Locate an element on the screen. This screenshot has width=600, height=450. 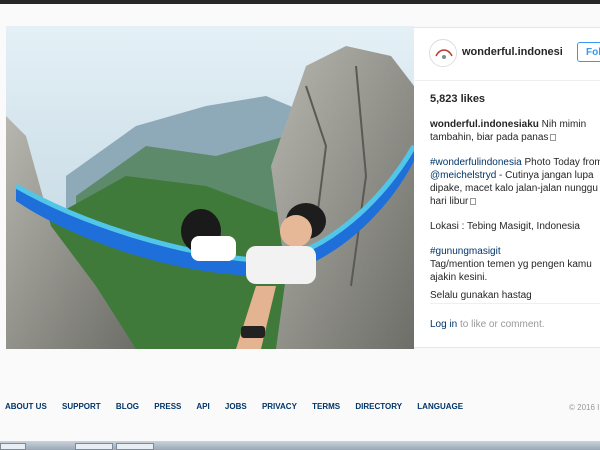
divider is located at coordinates (515, 303).